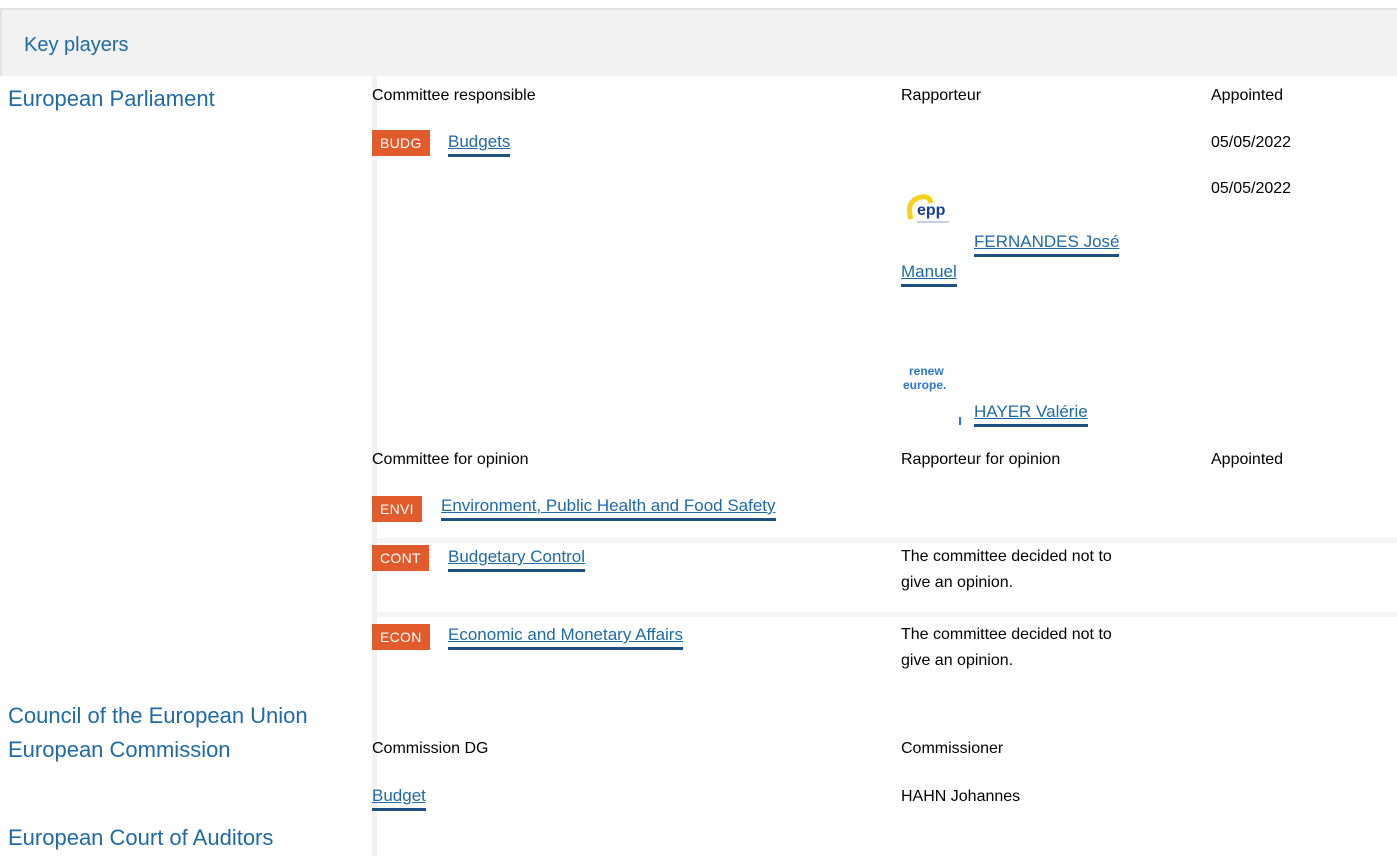 Image resolution: width=1397 pixels, height=856 pixels. What do you see at coordinates (400, 558) in the screenshot?
I see `committee-badge-cont: CONT` at bounding box center [400, 558].